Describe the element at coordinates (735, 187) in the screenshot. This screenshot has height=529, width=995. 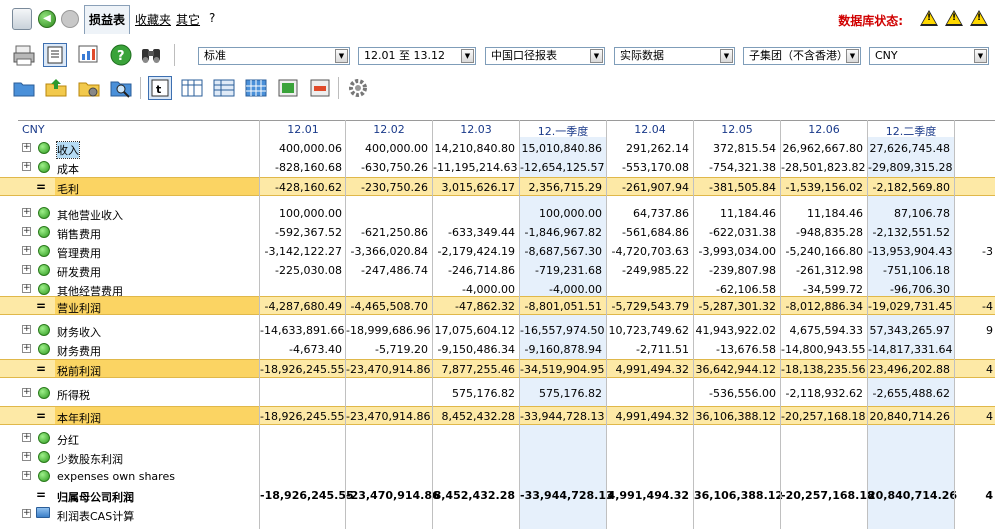
I see `table-cell: -381,505.84` at that location.